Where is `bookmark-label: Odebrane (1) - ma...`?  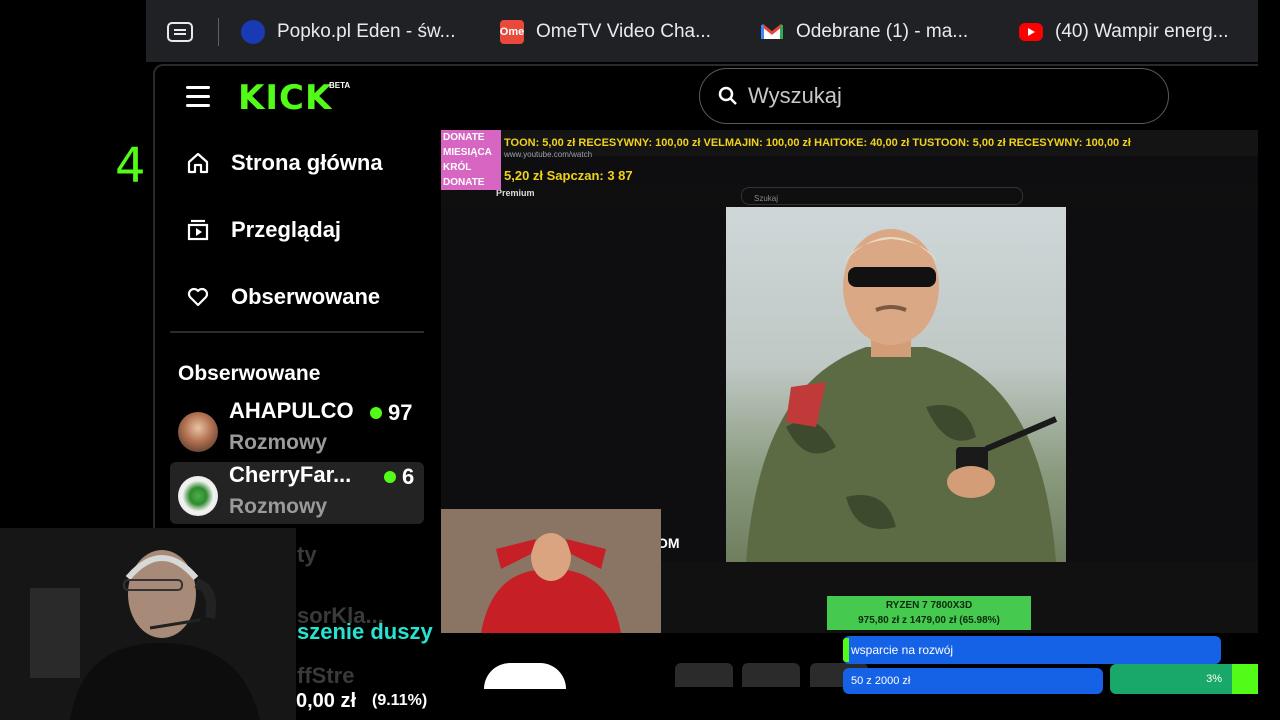
bookmark-label: Odebrane (1) - ma... is located at coordinates (882, 31).